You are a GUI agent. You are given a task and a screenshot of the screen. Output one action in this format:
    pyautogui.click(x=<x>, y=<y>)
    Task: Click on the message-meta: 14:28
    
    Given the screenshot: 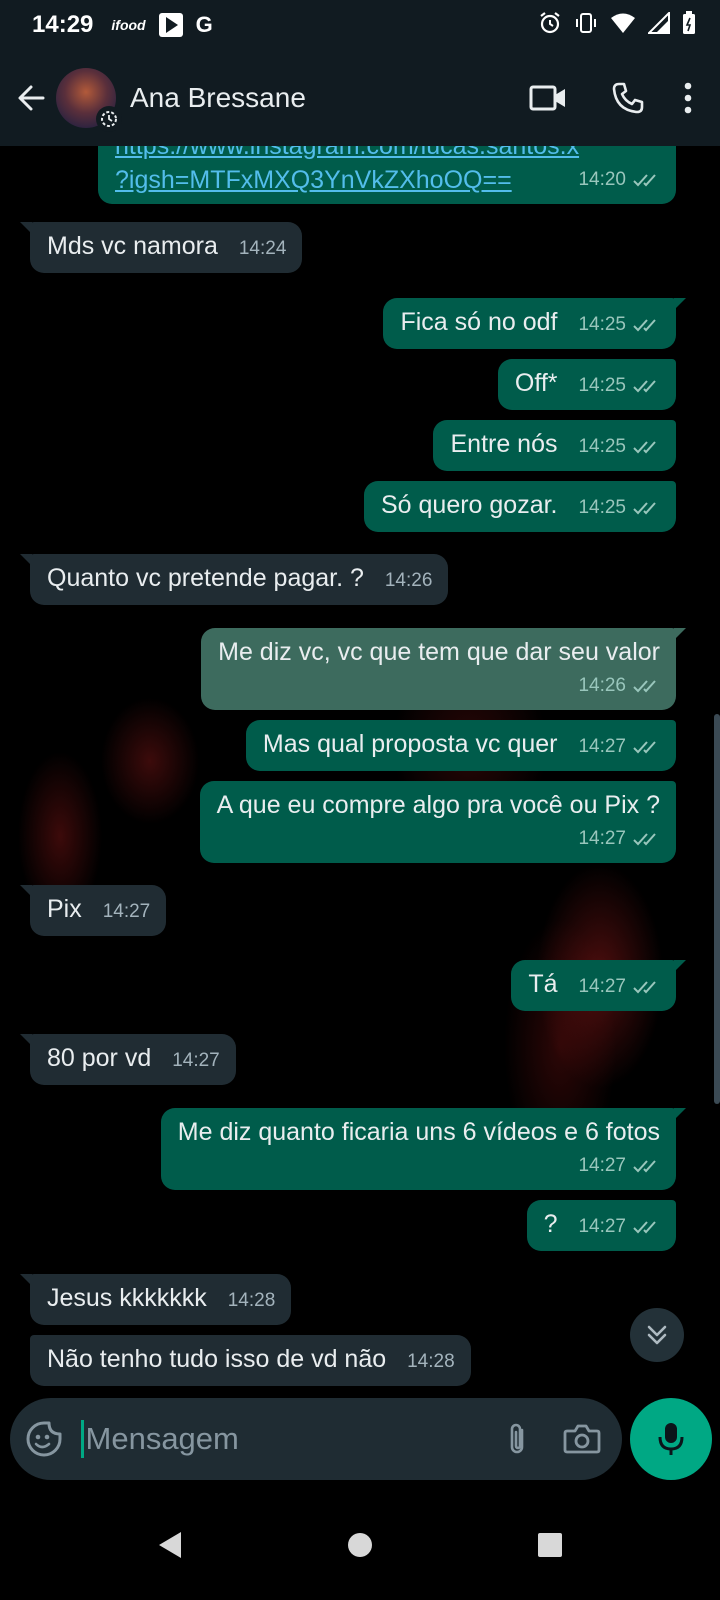 What is the action you would take?
    pyautogui.click(x=252, y=1301)
    